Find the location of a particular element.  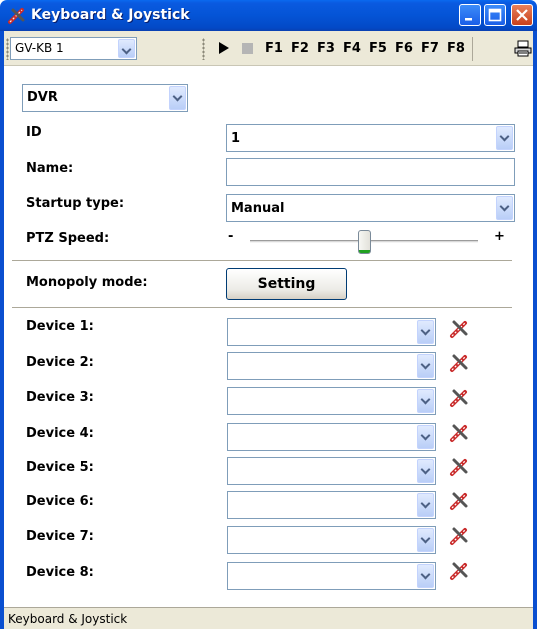

window-frame-right is located at coordinates (535, 330).